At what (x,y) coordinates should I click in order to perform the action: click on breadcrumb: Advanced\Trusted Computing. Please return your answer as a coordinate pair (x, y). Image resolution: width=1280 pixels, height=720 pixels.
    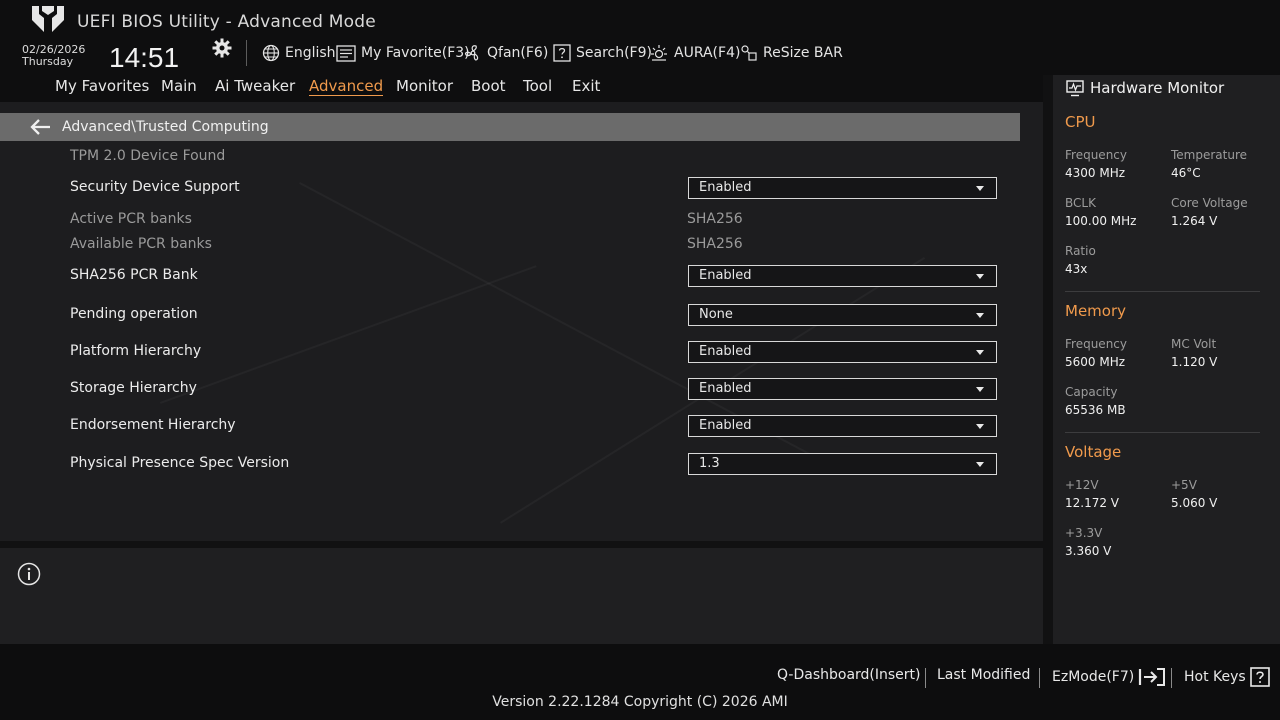
    Looking at the image, I should click on (165, 127).